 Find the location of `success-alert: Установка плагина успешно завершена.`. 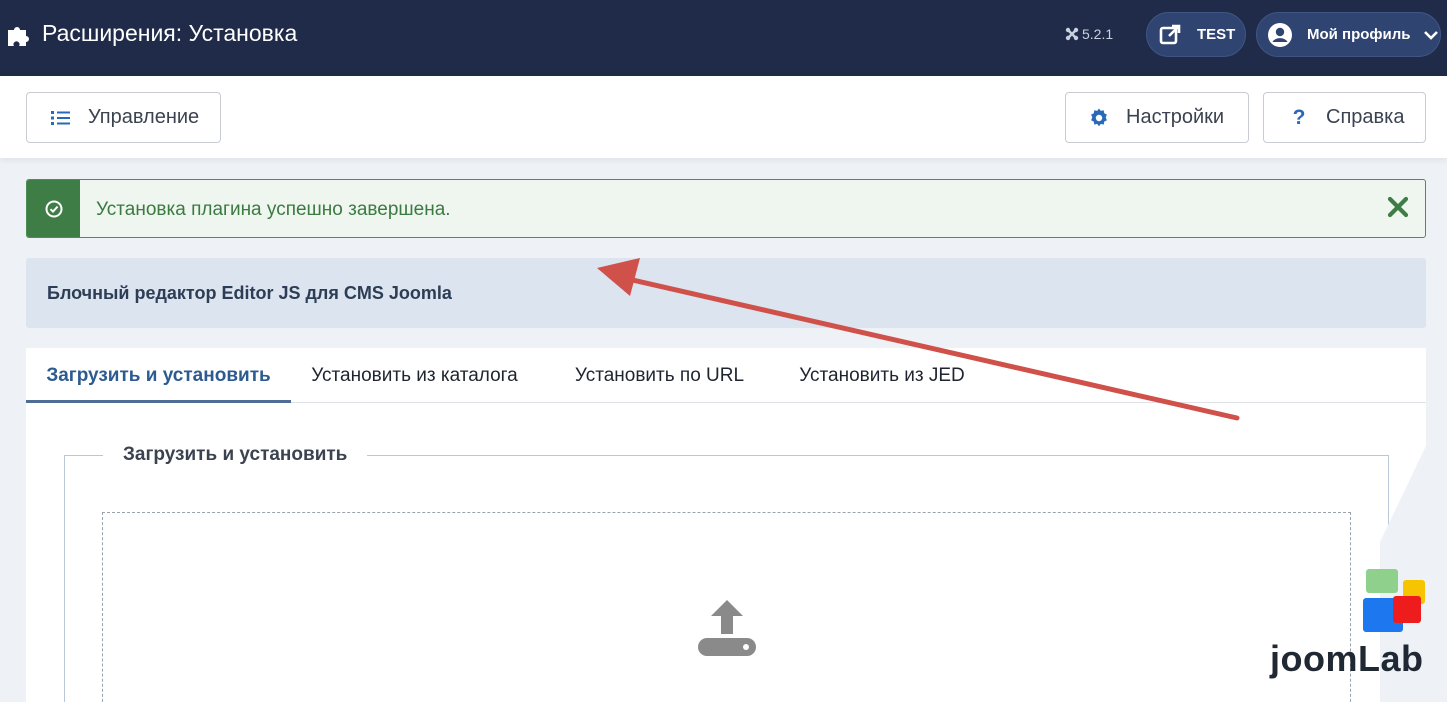

success-alert: Установка плагина успешно завершена. is located at coordinates (726, 208).